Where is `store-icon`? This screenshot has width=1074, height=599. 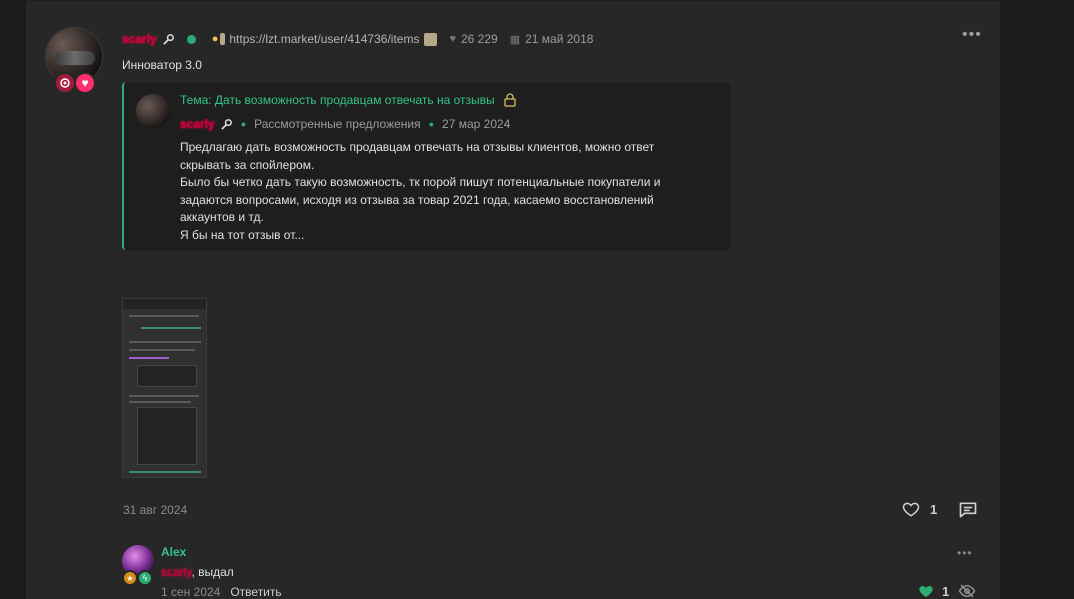 store-icon is located at coordinates (431, 39).